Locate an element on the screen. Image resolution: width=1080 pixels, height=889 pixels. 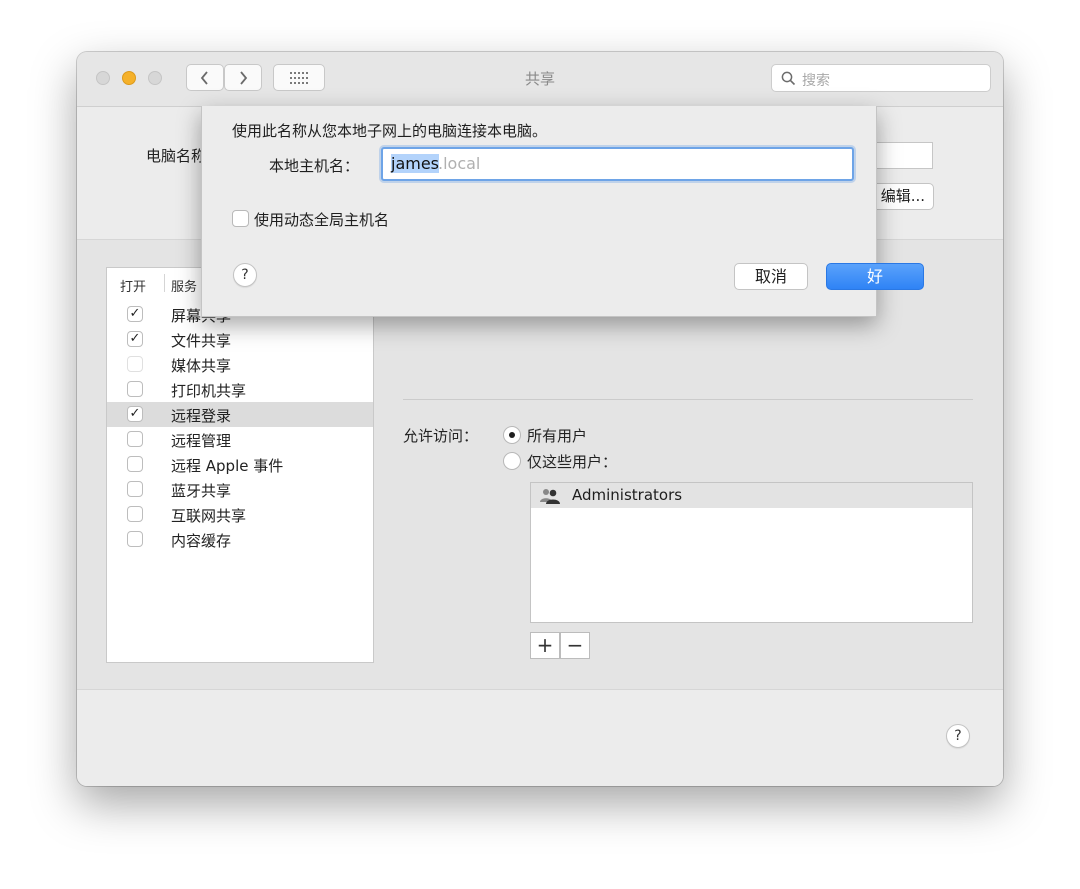
service-row-content-caching: 内容缓存 is located at coordinates (240, 539).